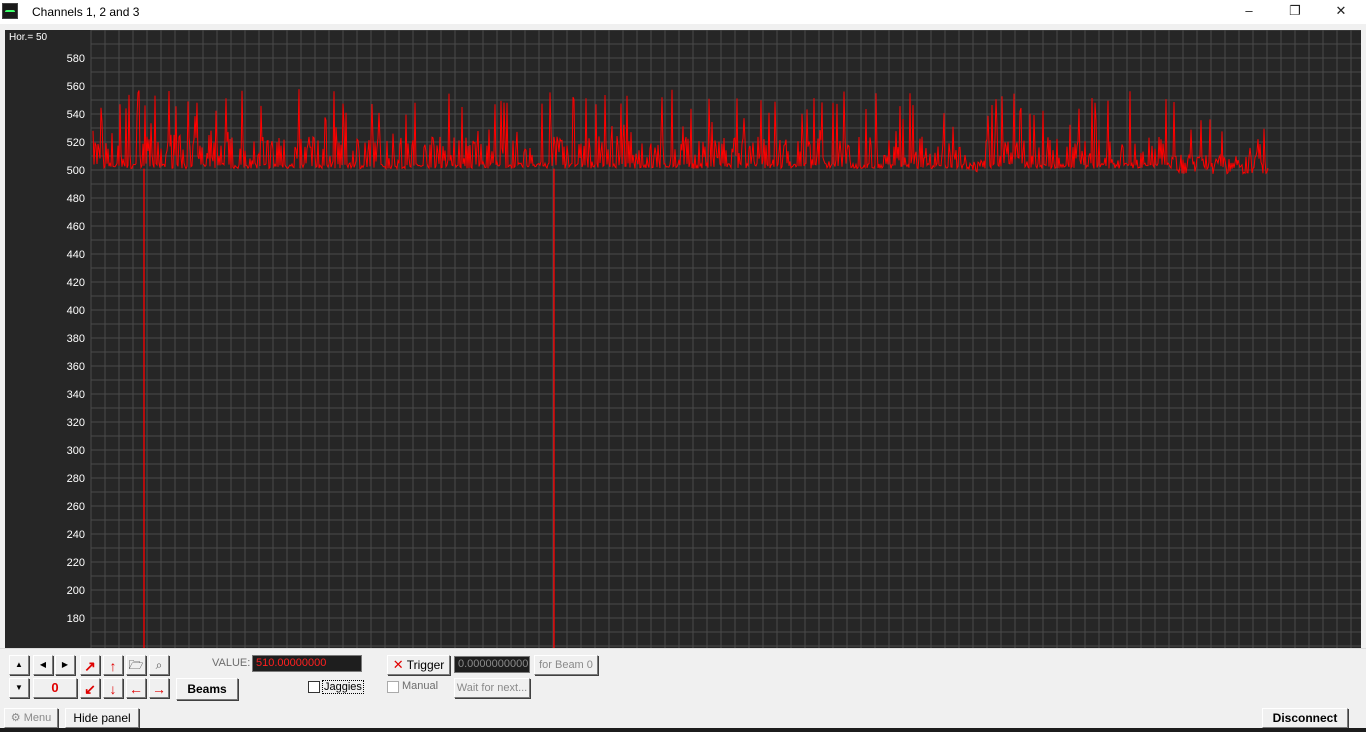 The image size is (1366, 732). I want to click on taskbar-strip, so click(683, 730).